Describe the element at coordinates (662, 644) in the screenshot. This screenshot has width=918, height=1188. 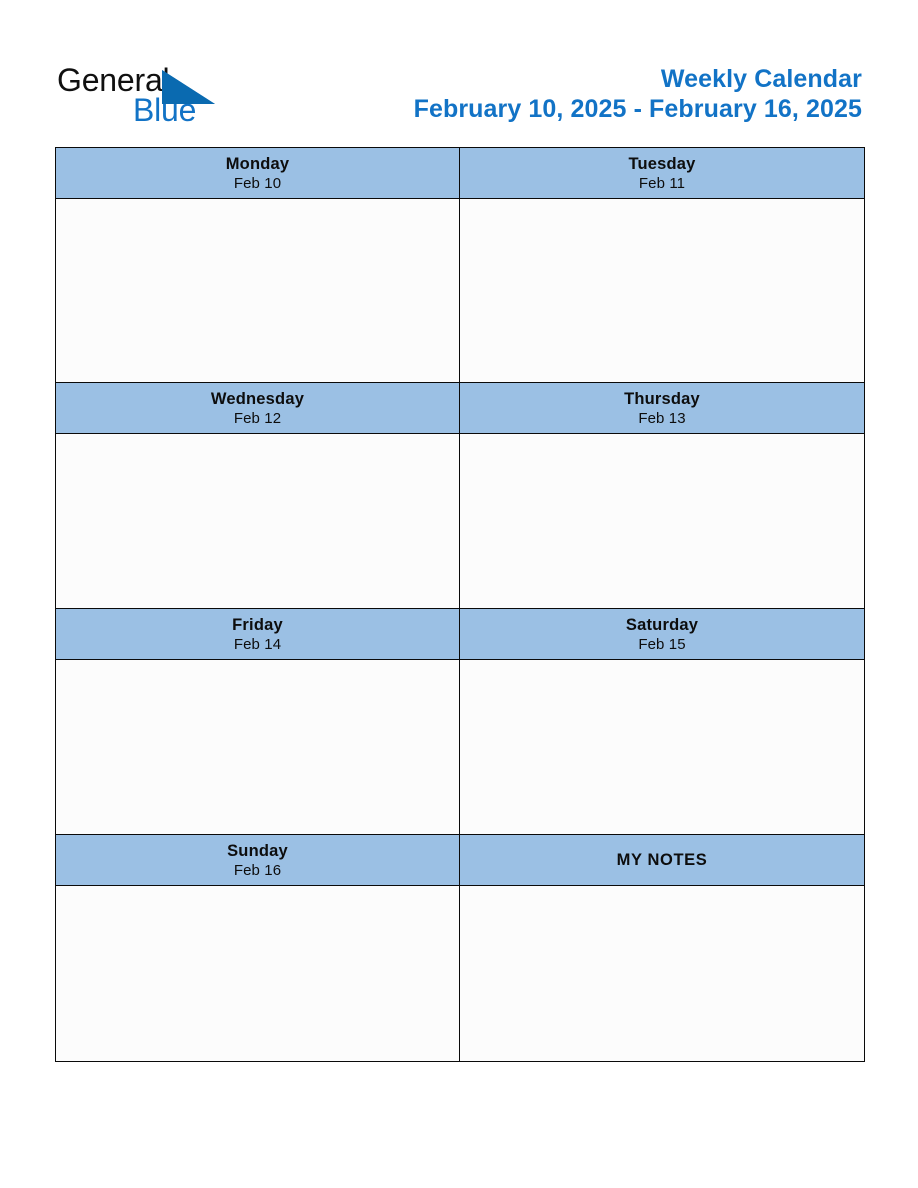
I see `day-date-label: Feb 15` at that location.